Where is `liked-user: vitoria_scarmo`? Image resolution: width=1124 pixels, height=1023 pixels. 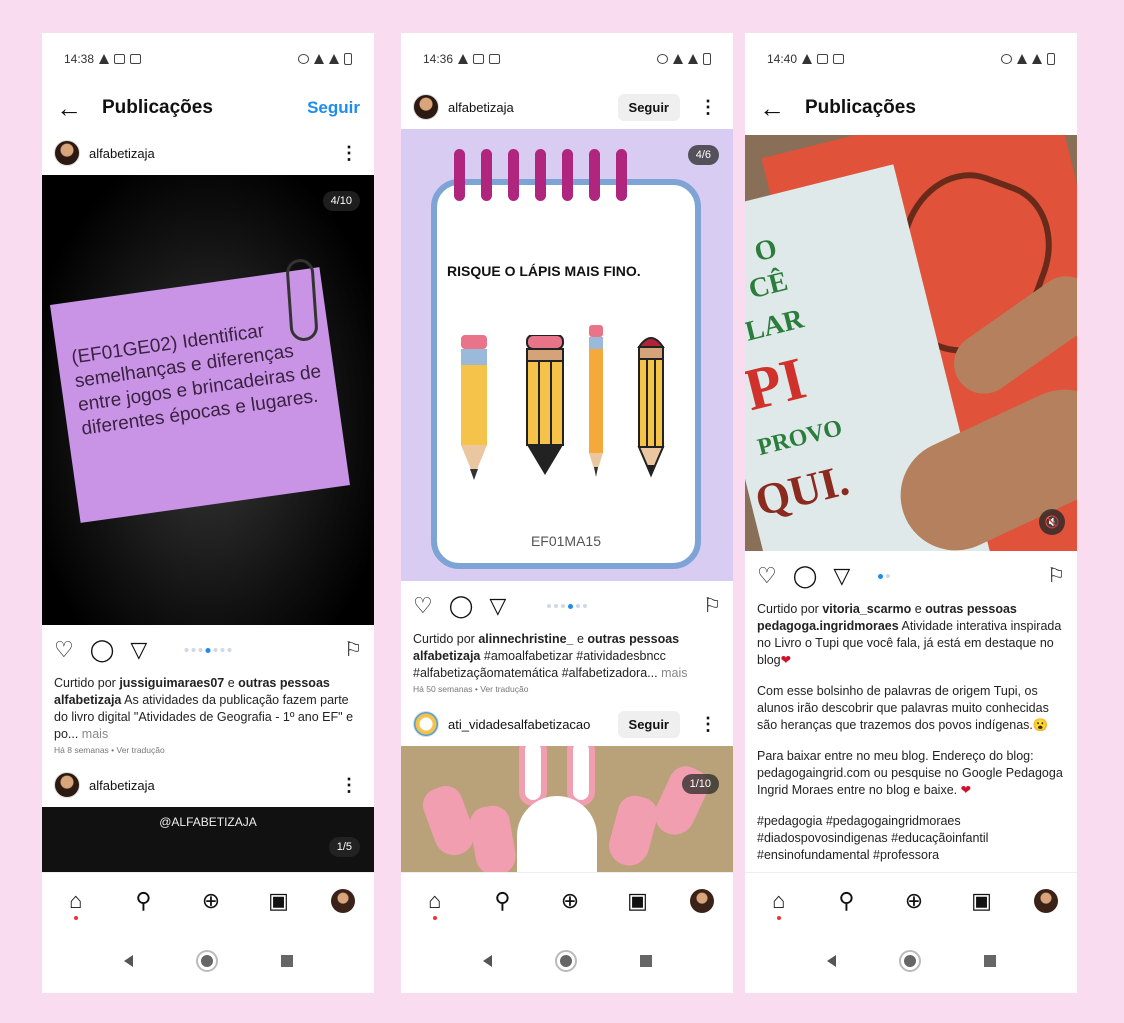
liked-user: vitoria_scarmo is located at coordinates (866, 609).